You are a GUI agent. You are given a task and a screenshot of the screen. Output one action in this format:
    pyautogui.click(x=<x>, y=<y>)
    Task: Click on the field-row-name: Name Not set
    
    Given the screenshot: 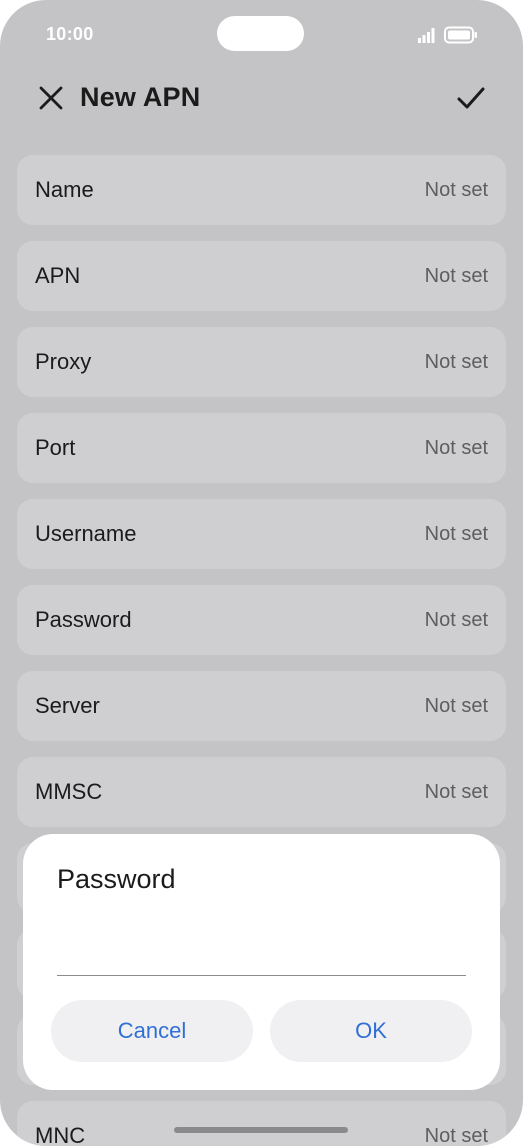 What is the action you would take?
    pyautogui.click(x=261, y=190)
    